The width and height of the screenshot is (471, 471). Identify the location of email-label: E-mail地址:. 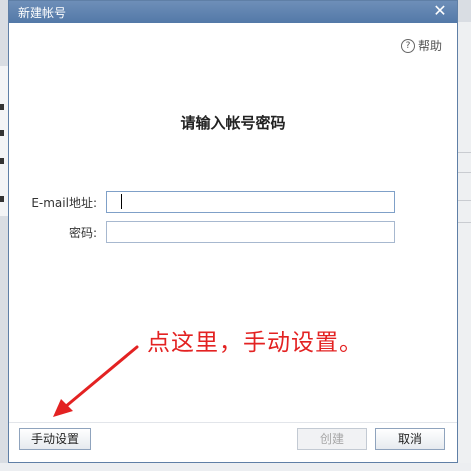
(64, 203).